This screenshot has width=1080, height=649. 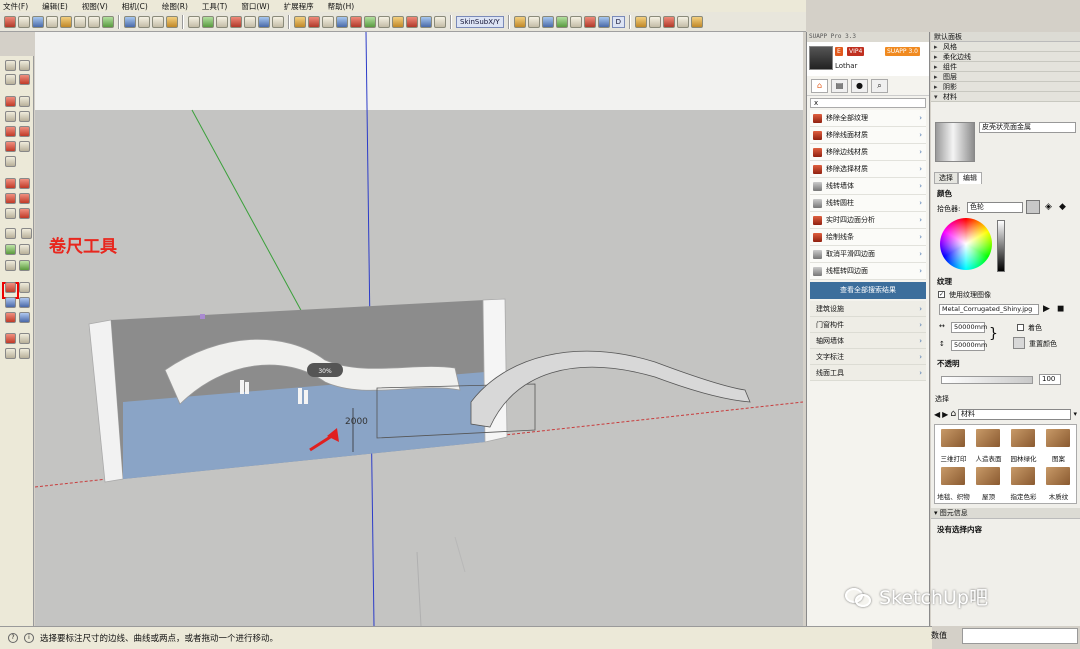 What do you see at coordinates (10, 287) in the screenshot?
I see `orbit-icon` at bounding box center [10, 287].